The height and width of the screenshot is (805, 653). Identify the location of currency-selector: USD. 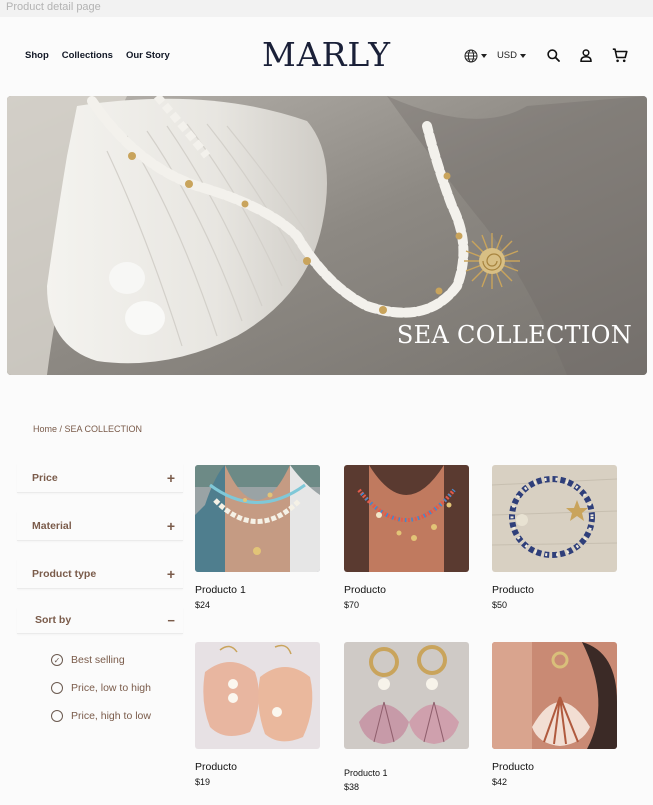
(511, 55).